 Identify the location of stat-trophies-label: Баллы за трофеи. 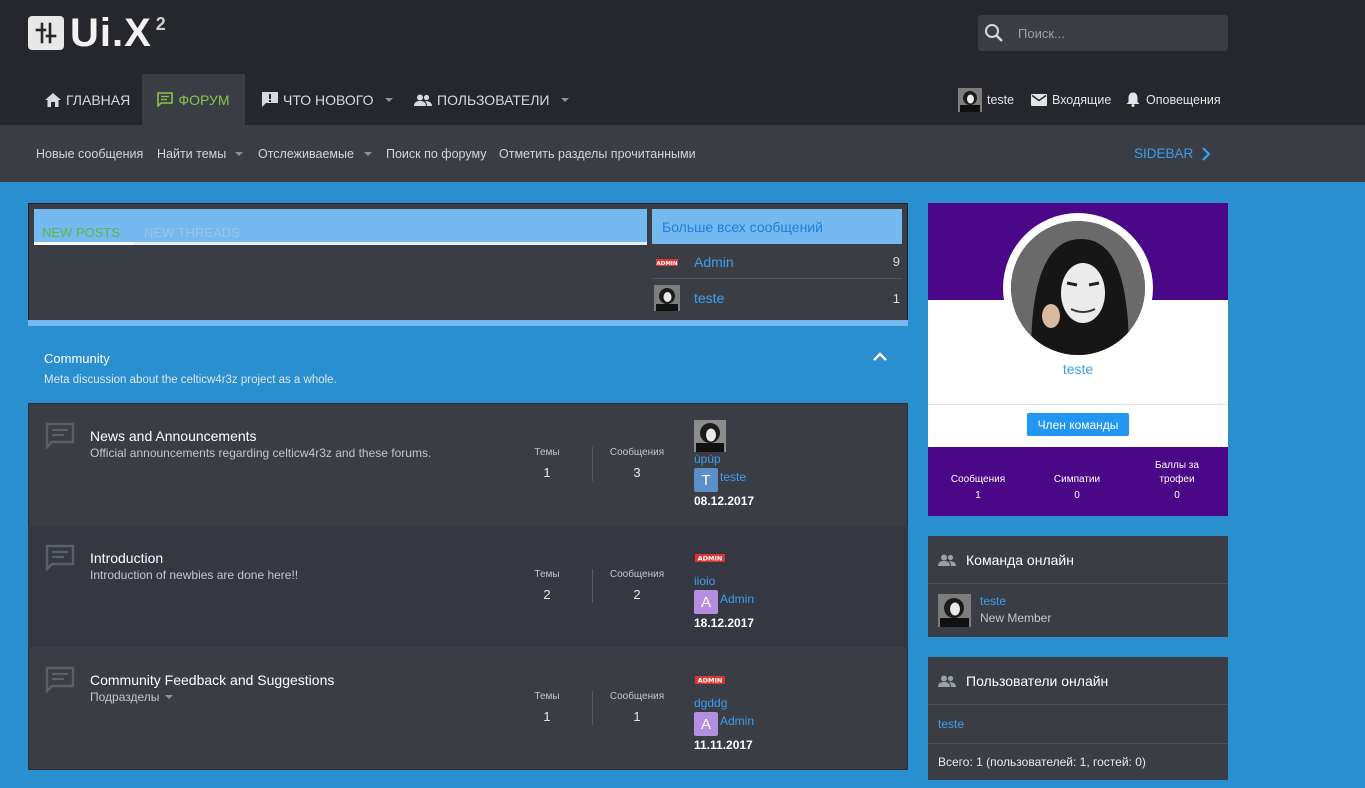
(1177, 472).